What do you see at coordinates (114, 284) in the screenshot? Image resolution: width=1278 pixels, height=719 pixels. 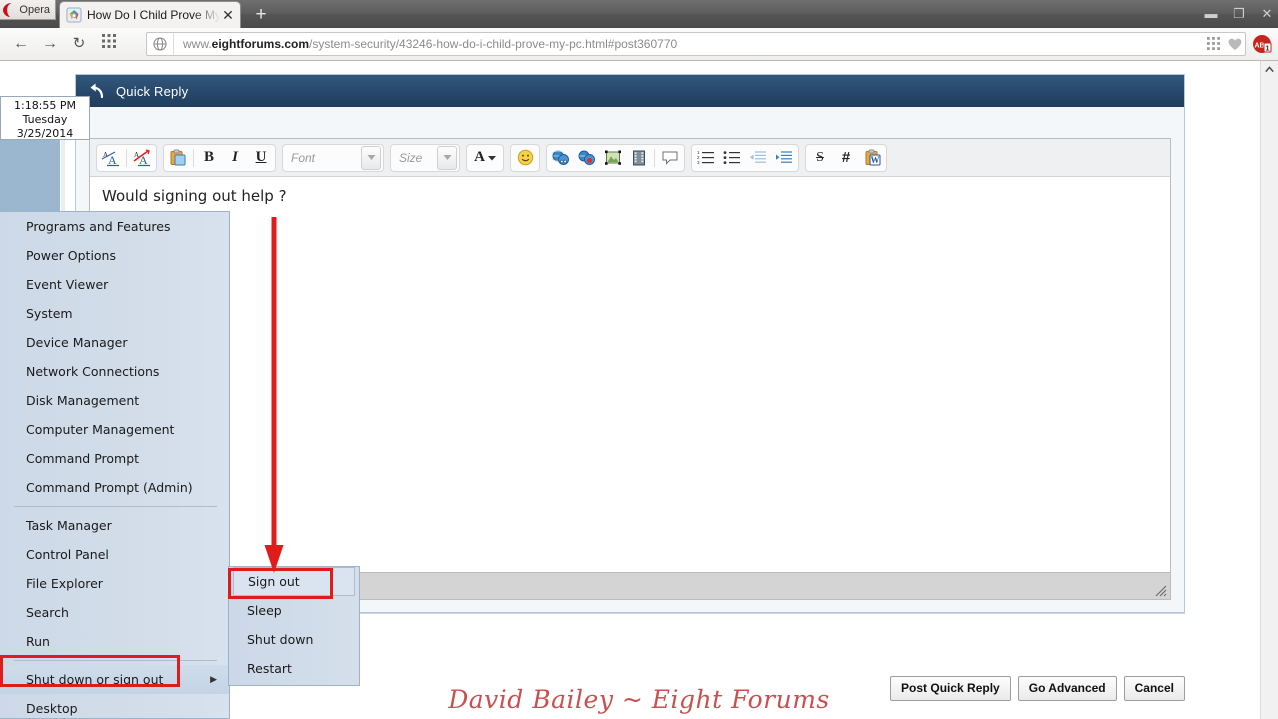 I see `menu-item-event-viewer: Event Viewer` at bounding box center [114, 284].